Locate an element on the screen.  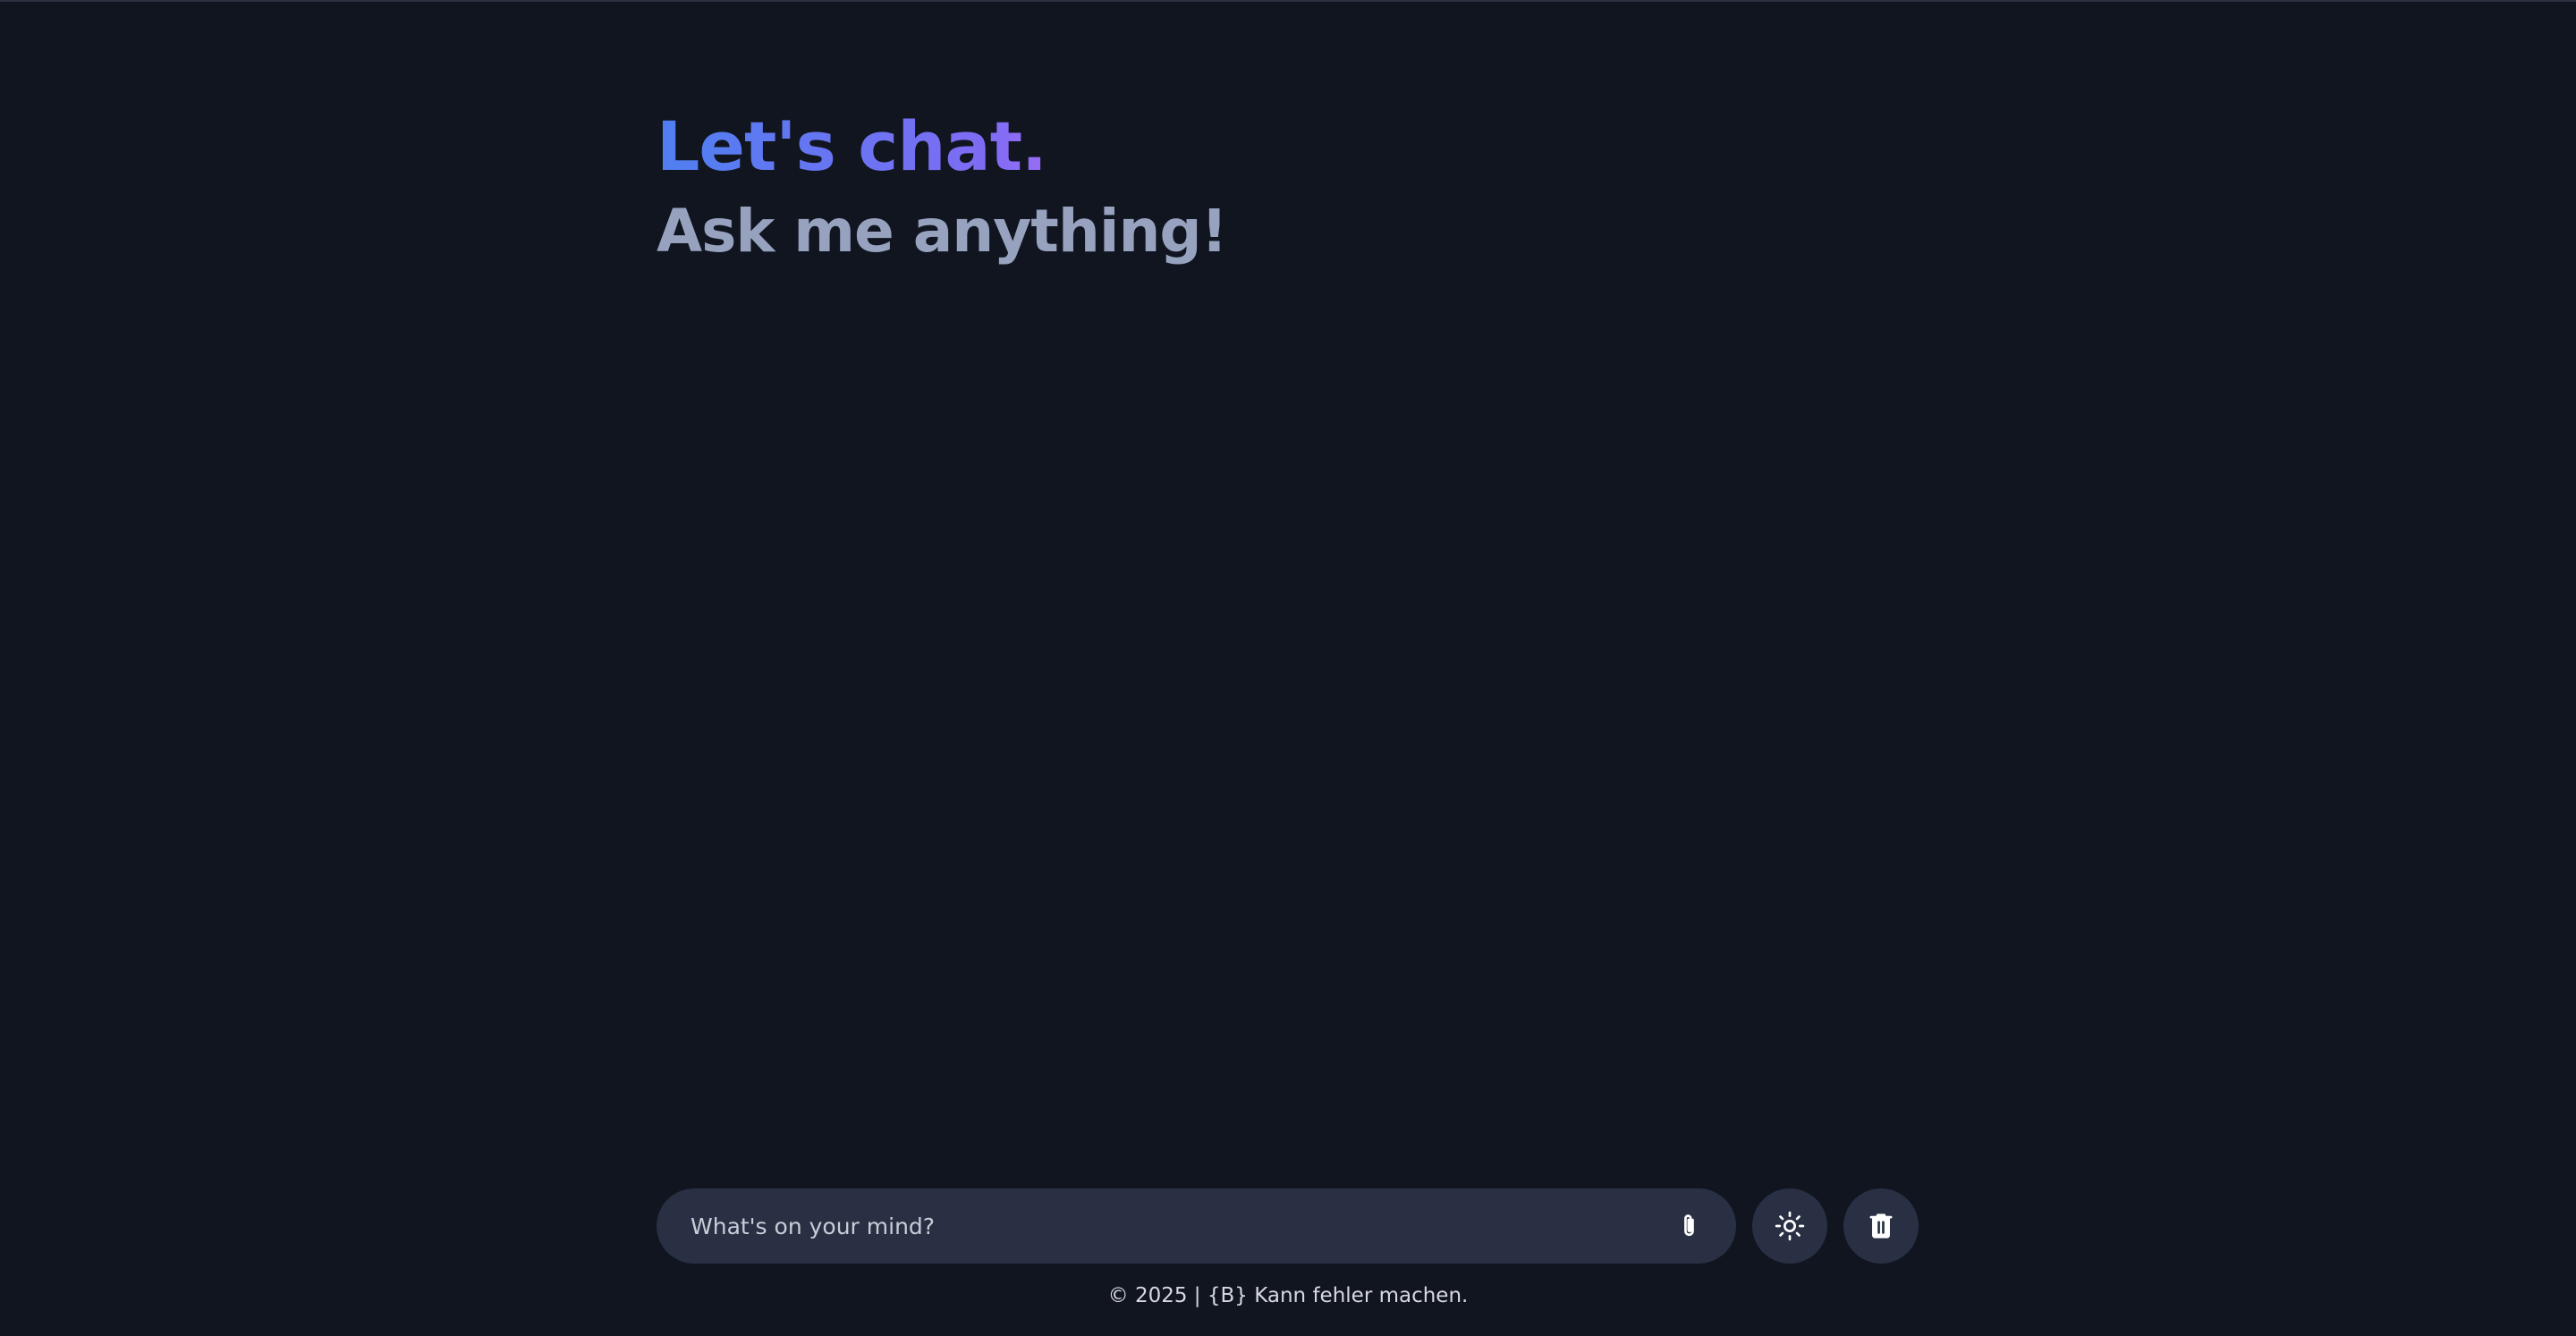
attach-file-button is located at coordinates (1689, 1226).